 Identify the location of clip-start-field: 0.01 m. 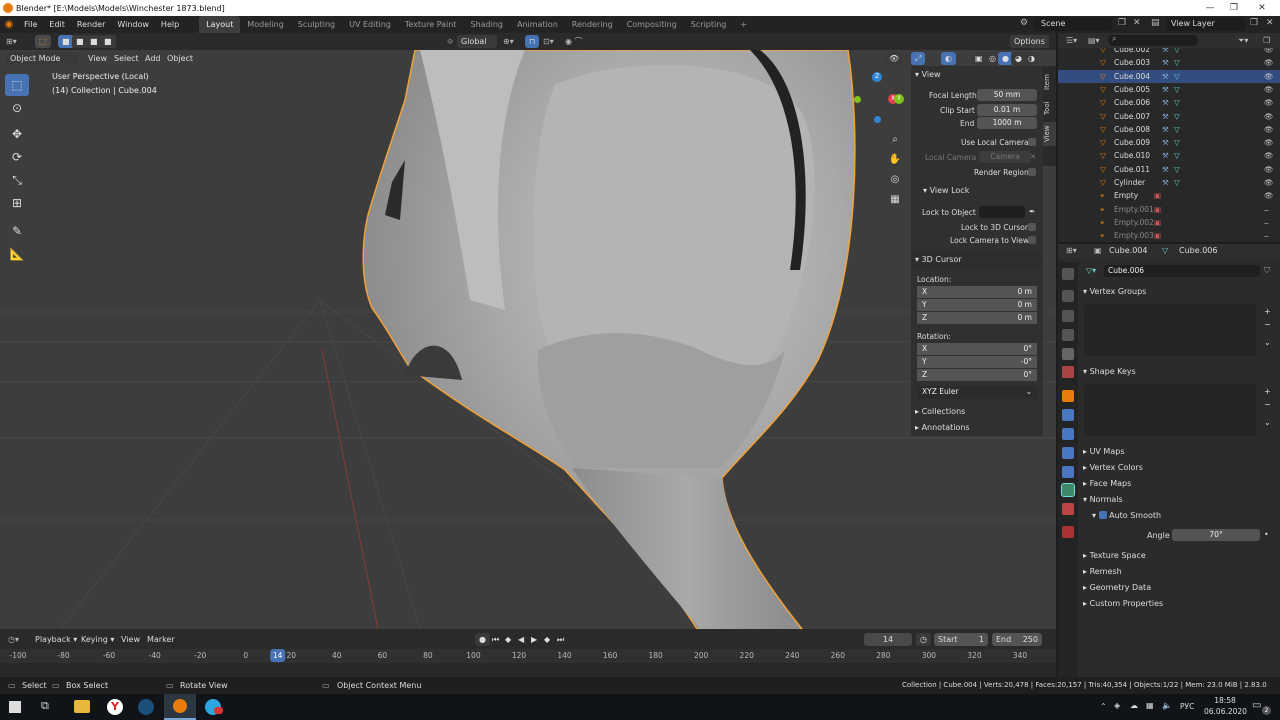
(1007, 110).